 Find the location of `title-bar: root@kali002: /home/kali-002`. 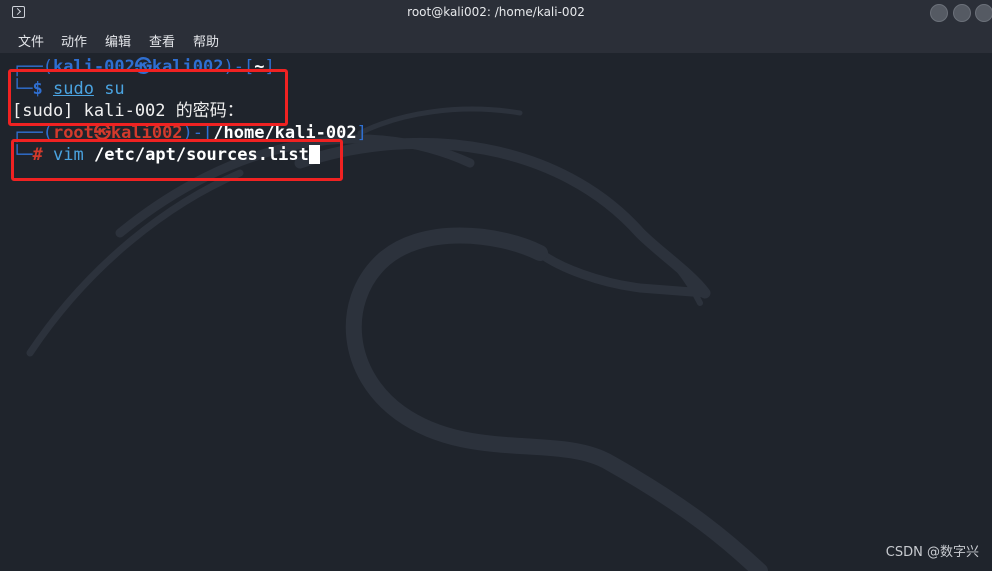

title-bar: root@kali002: /home/kali-002 is located at coordinates (496, 13).